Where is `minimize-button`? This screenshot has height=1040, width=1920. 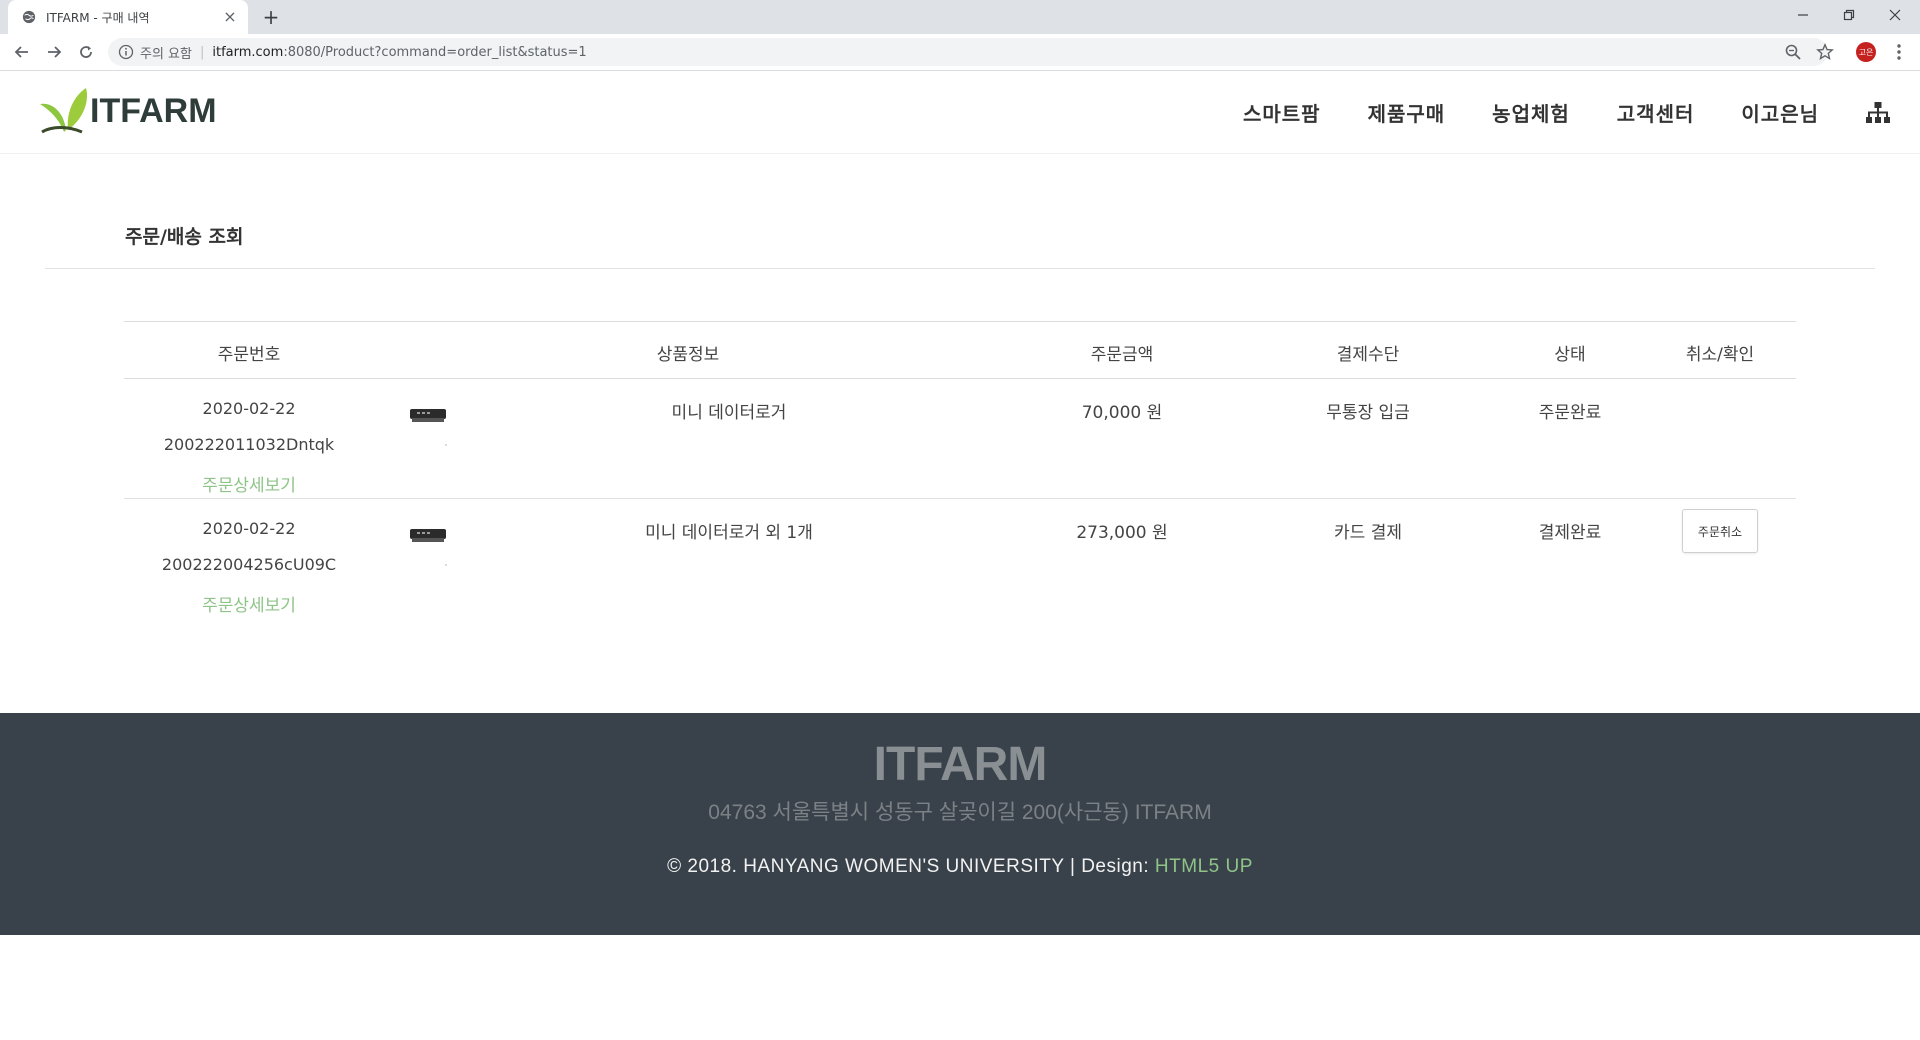 minimize-button is located at coordinates (1803, 15).